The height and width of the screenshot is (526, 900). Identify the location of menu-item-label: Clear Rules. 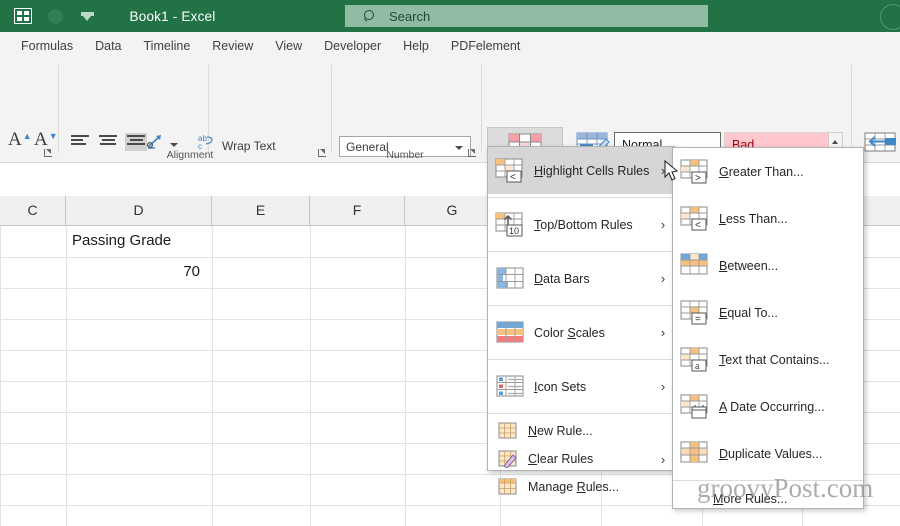
(561, 459).